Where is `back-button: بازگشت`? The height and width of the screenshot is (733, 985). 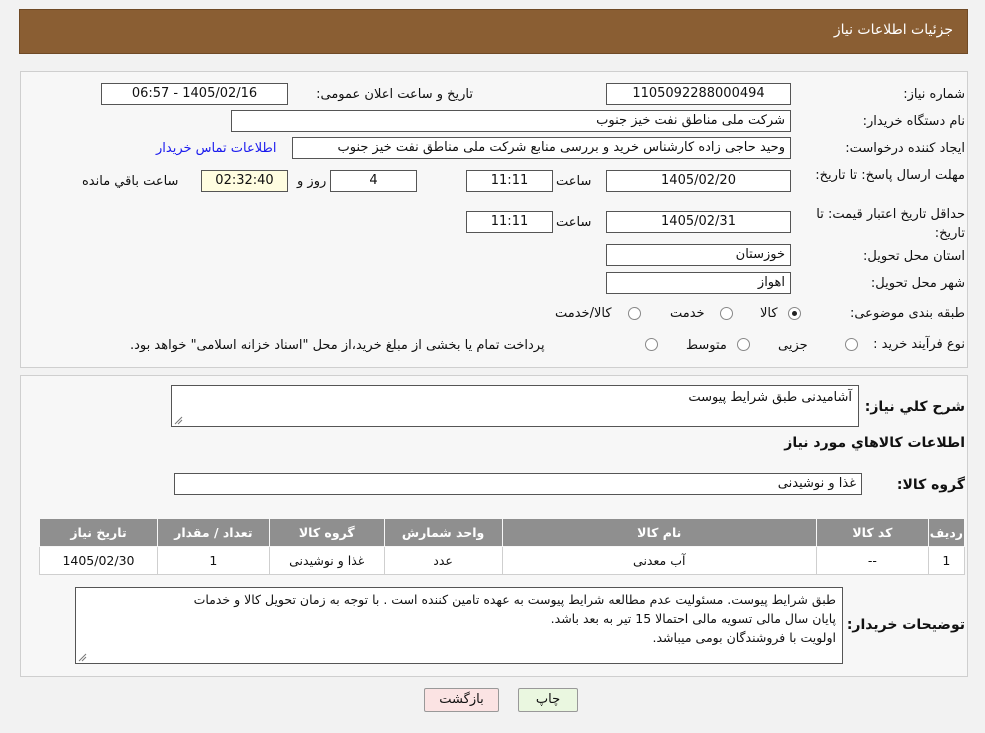 back-button: بازگشت is located at coordinates (461, 700).